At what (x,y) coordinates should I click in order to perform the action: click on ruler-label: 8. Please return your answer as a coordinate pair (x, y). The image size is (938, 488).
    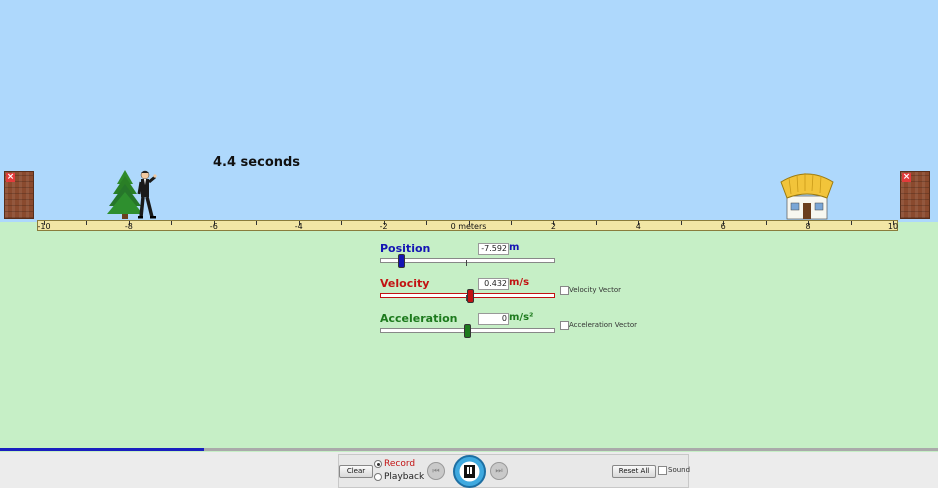
    Looking at the image, I should click on (808, 226).